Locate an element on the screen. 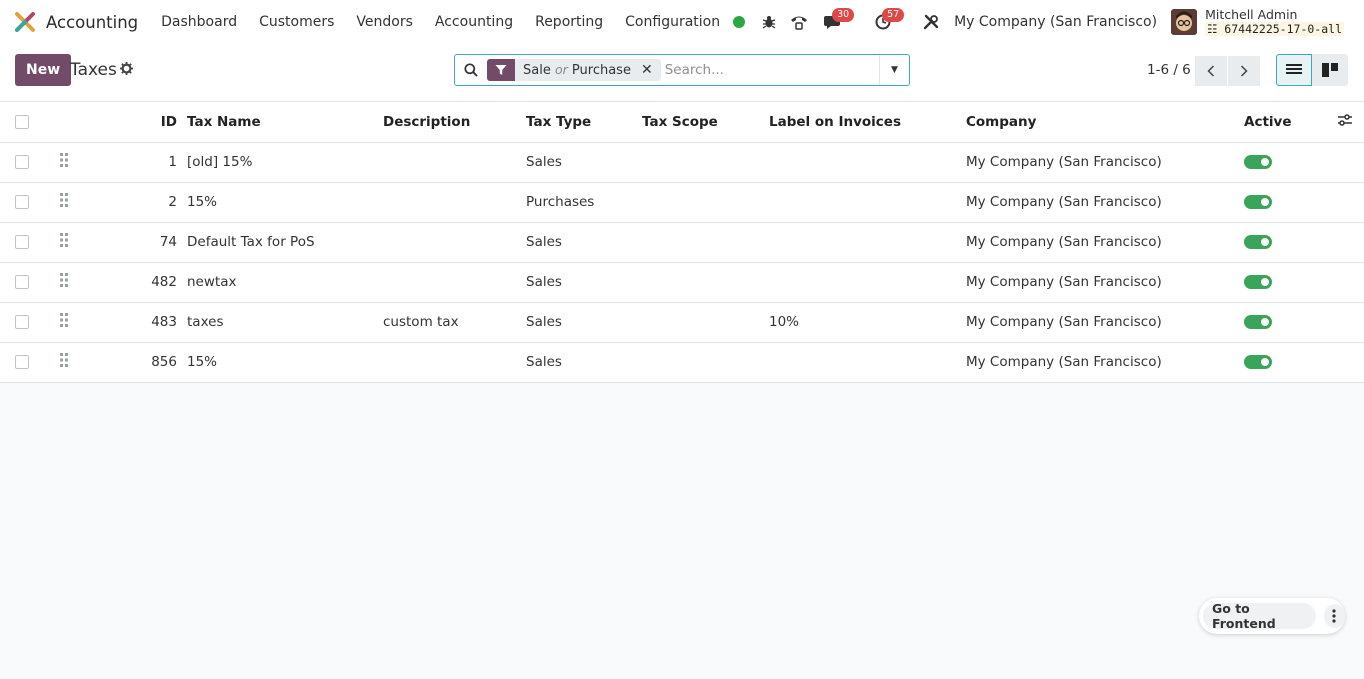 This screenshot has width=1364, height=679. search-input is located at coordinates (771, 70).